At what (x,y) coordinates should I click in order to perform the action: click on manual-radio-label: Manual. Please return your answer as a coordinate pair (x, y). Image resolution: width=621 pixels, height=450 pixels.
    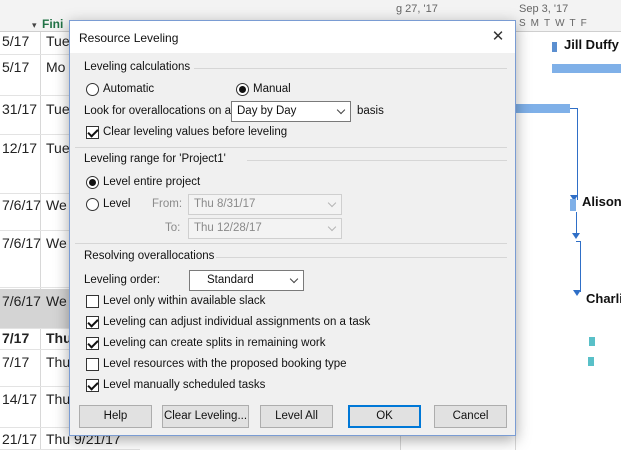
    Looking at the image, I should click on (272, 89).